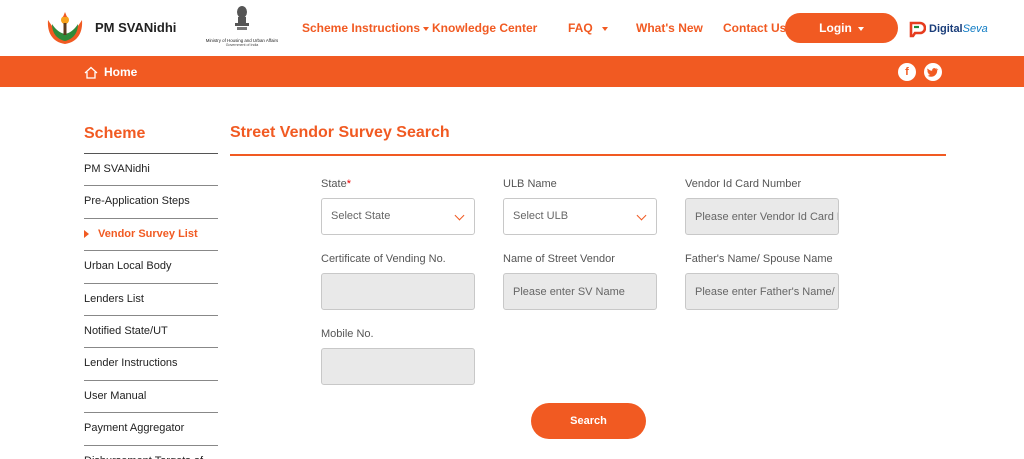 The image size is (1024, 459). Describe the element at coordinates (398, 216) in the screenshot. I see `state-select: Select State` at that location.